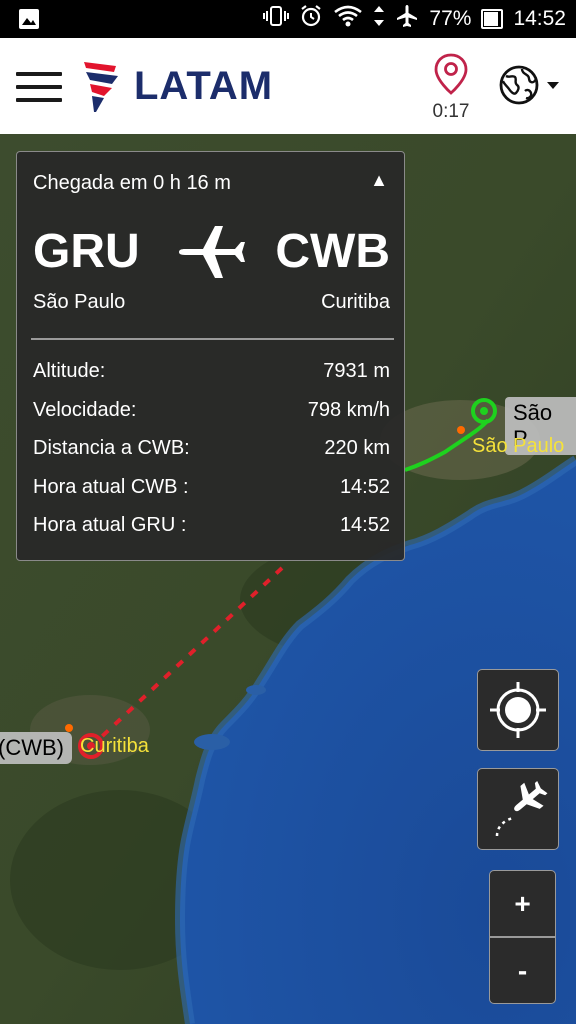  Describe the element at coordinates (204, 85) in the screenshot. I see `brand-name: LATAM` at that location.